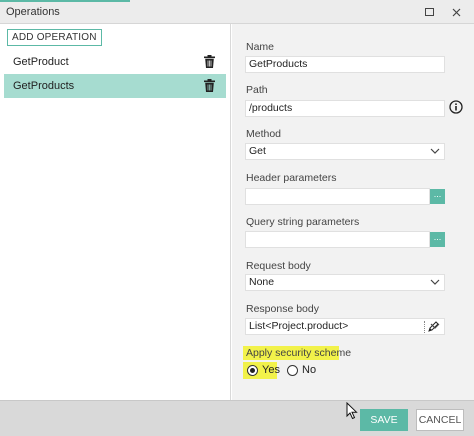 The image size is (474, 436). Describe the element at coordinates (299, 326) in the screenshot. I see `response-body-value: List<Project.product>` at that location.